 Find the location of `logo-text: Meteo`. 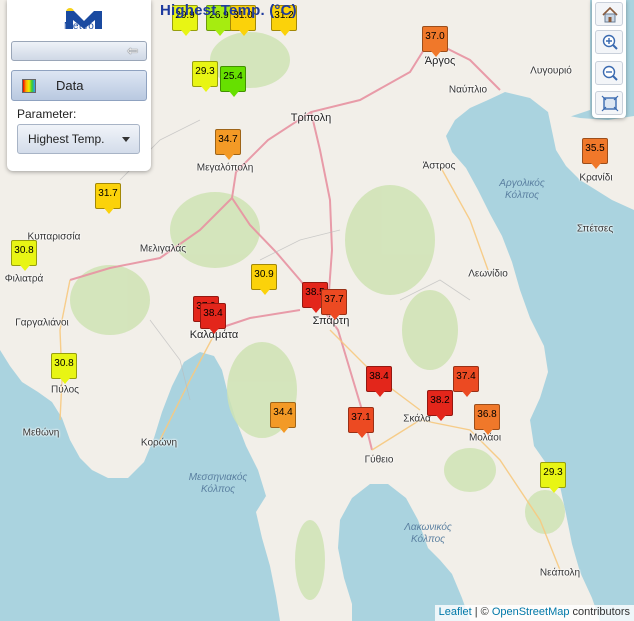

logo-text: Meteo is located at coordinates (79, 26).